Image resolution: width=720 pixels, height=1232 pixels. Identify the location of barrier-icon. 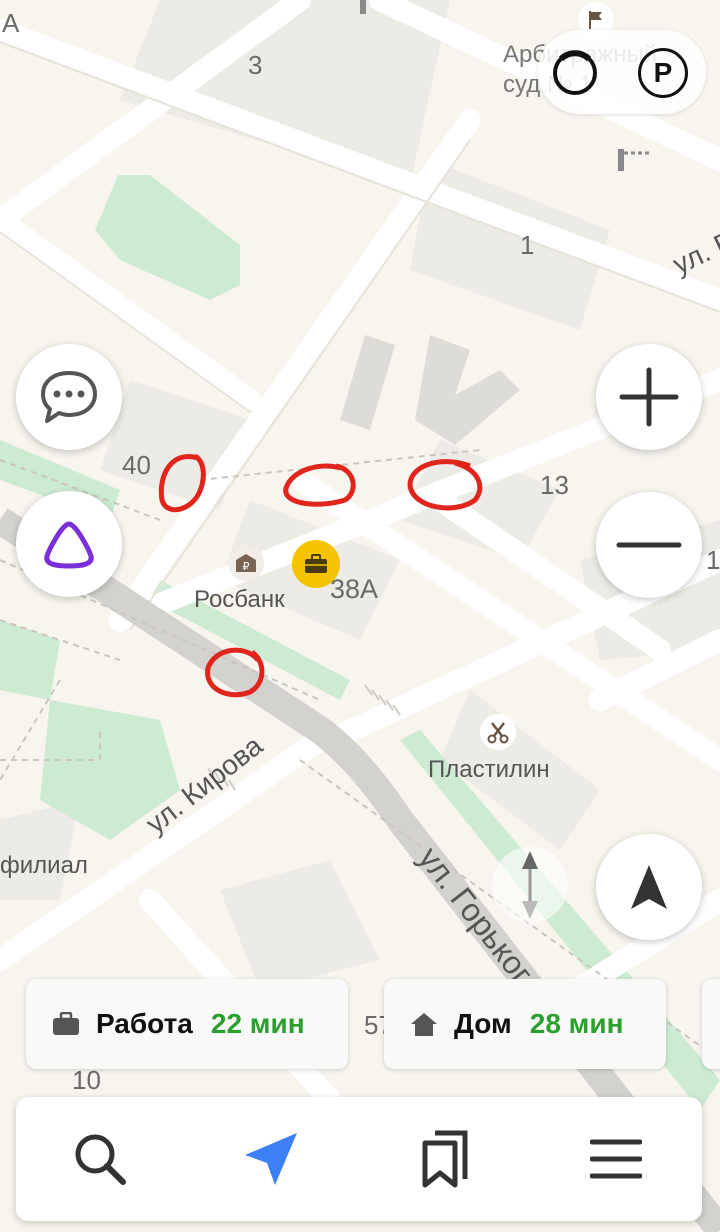
(635, 160).